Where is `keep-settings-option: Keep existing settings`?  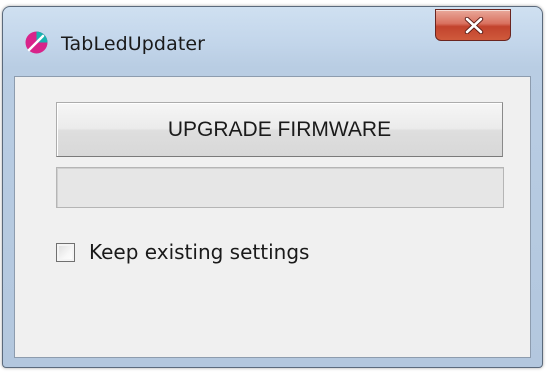 keep-settings-option: Keep existing settings is located at coordinates (182, 252).